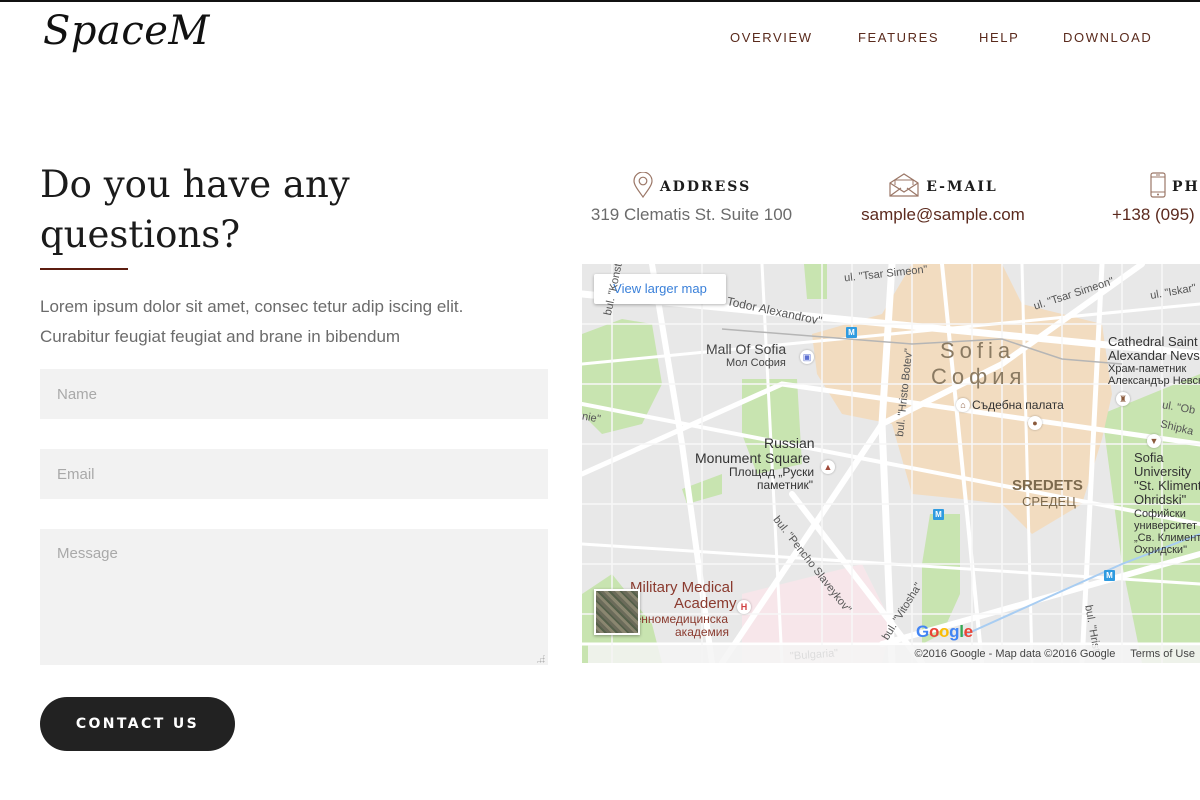 The image size is (1200, 800). I want to click on map-label: университет, so click(1166, 526).